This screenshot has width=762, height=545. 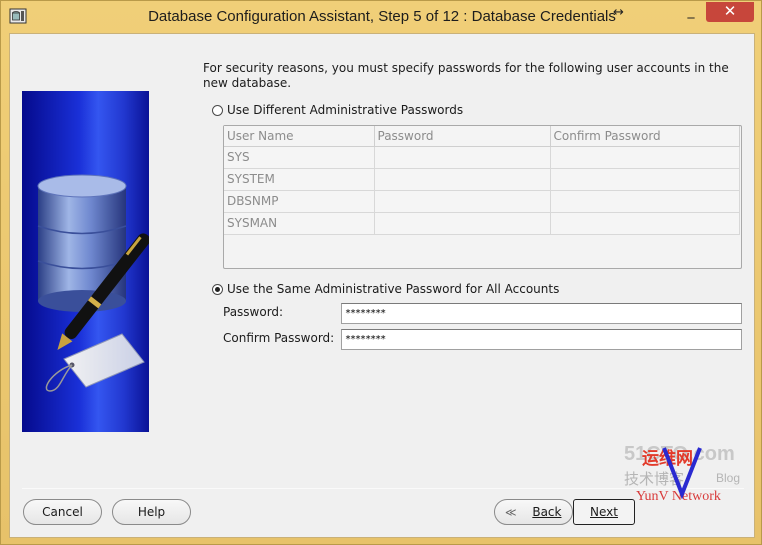 I want to click on next-button-label: Next, so click(x=604, y=512).